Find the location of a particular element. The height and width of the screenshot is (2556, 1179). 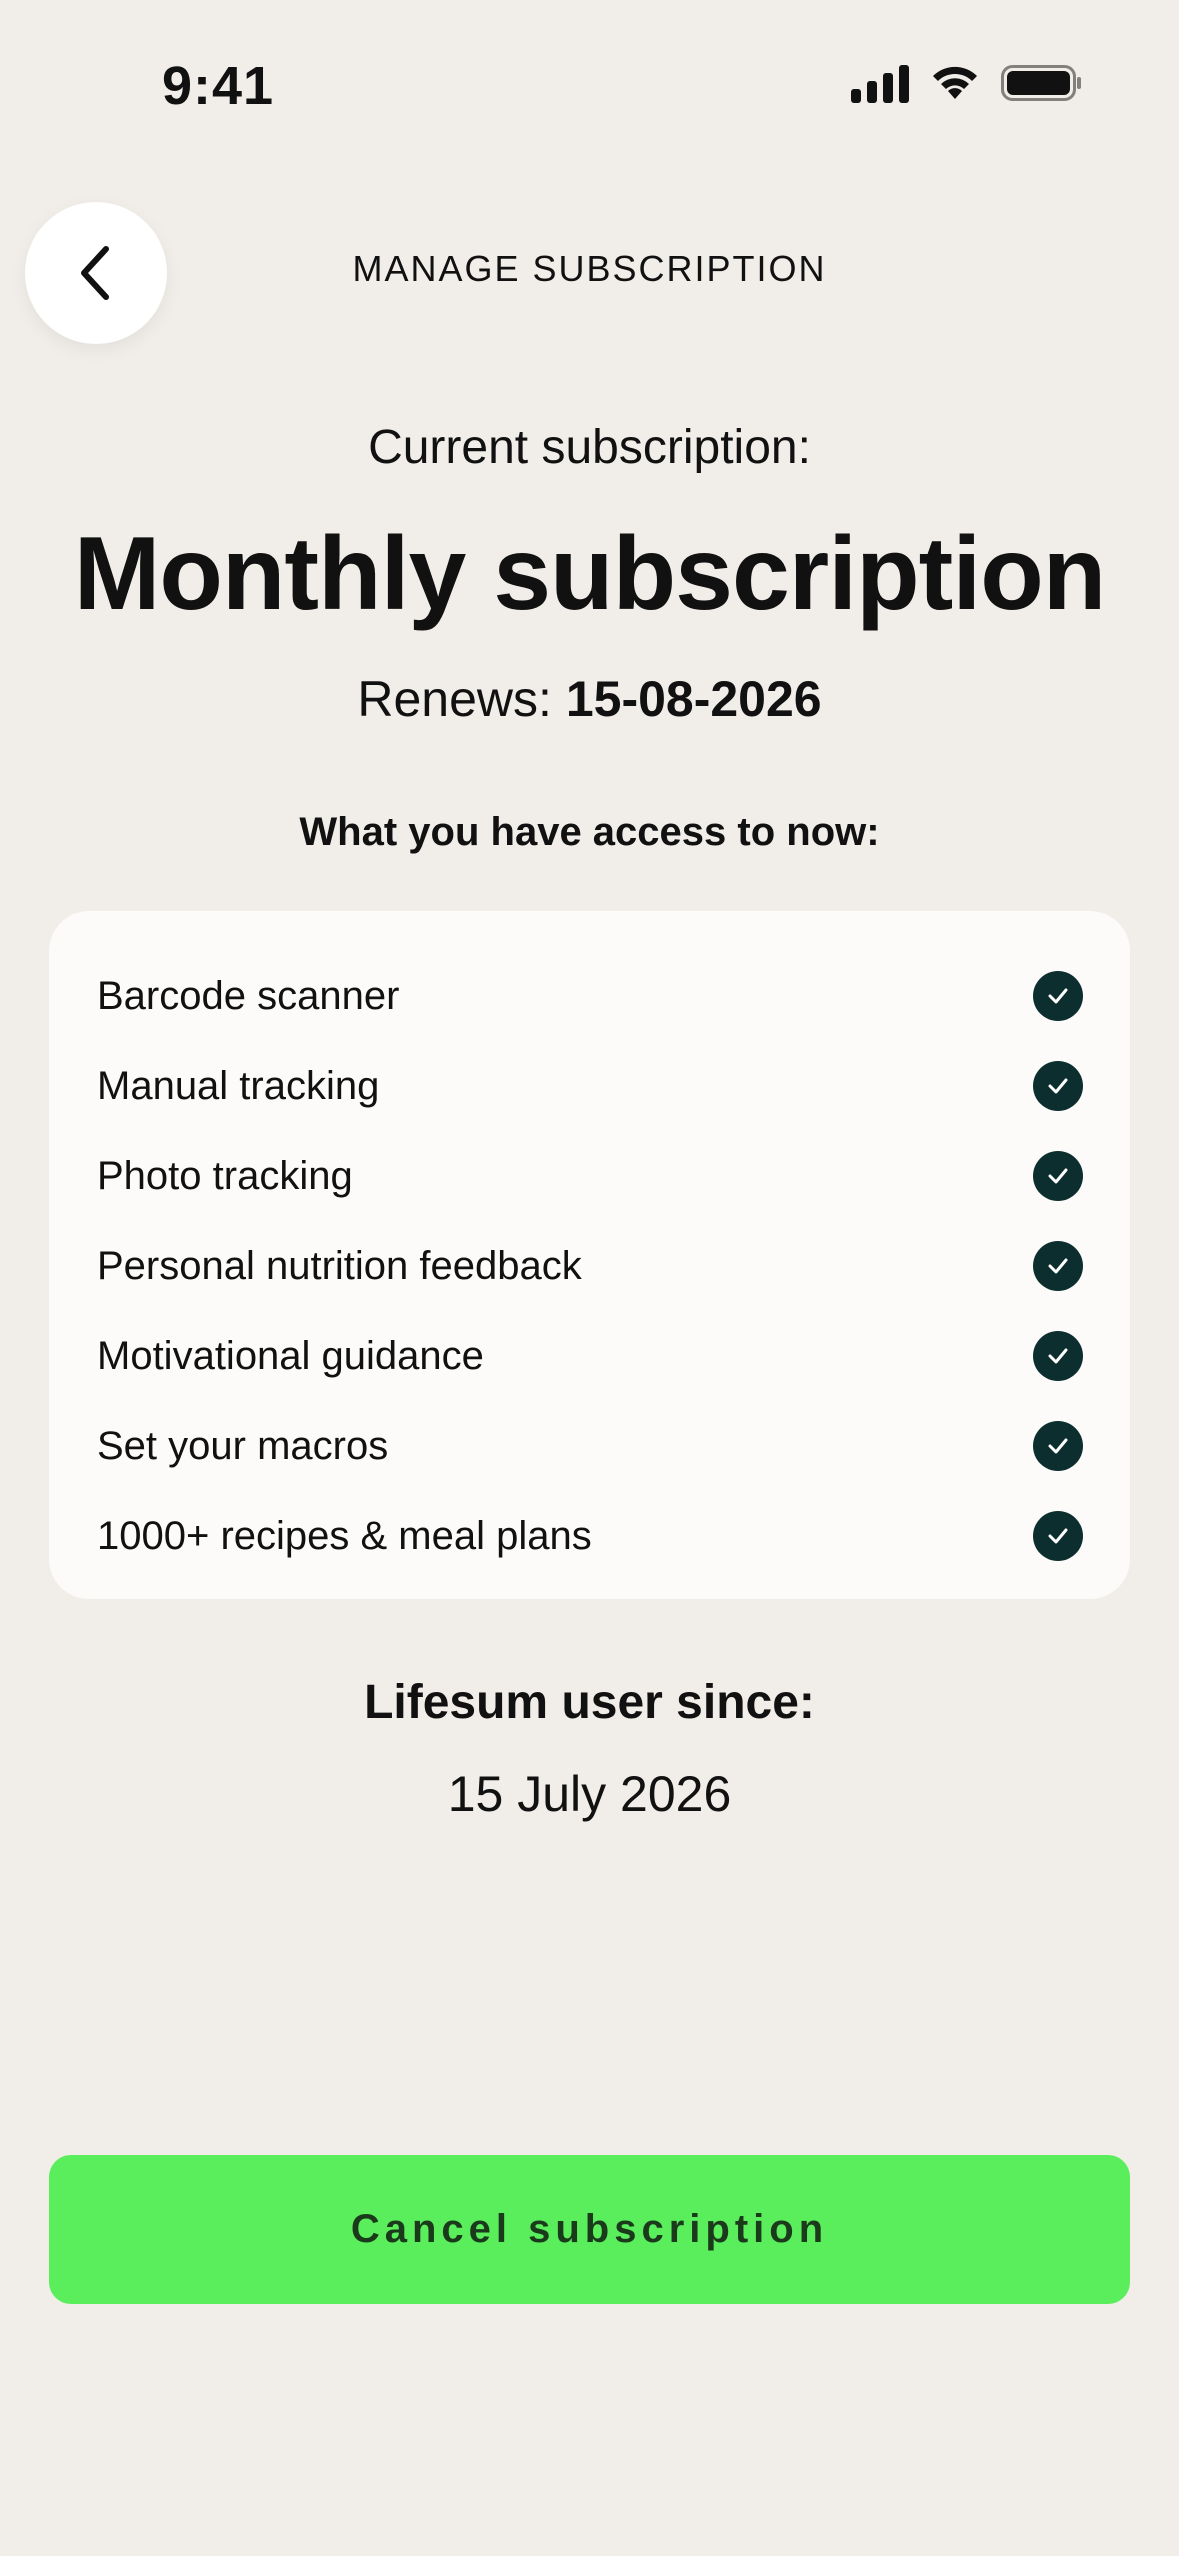

renews-label: Renews: is located at coordinates (454, 699).